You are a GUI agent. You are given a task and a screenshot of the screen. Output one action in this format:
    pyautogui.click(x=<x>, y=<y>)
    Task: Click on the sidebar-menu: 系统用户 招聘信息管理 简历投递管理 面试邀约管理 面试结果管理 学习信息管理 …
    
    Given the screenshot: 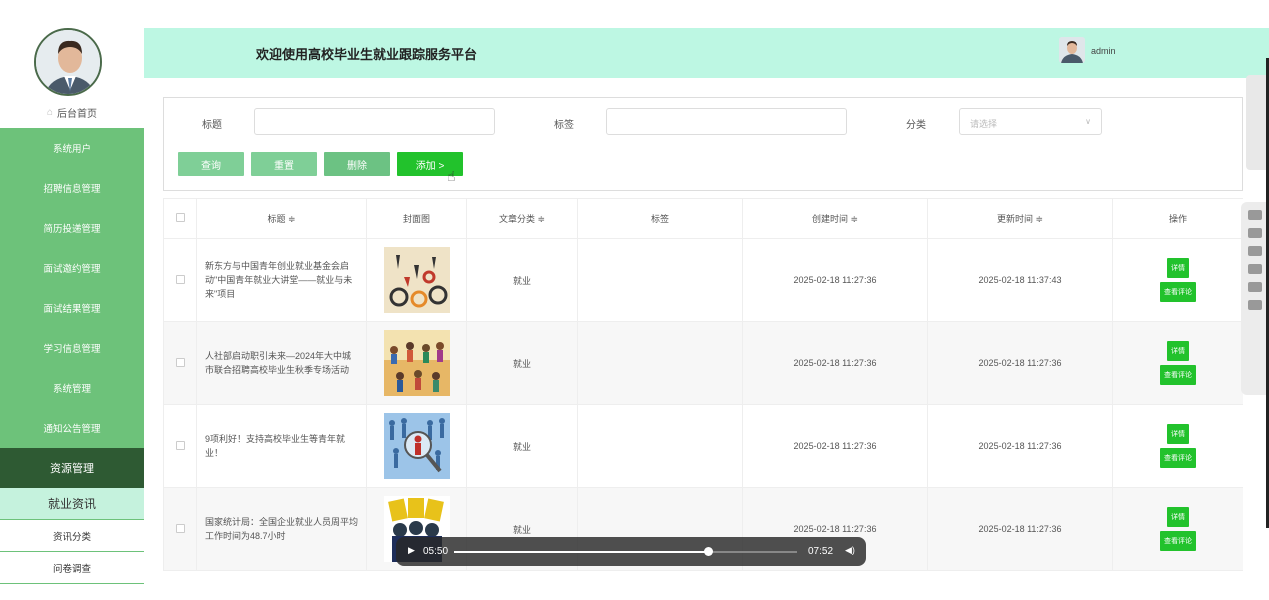 What is the action you would take?
    pyautogui.click(x=72, y=356)
    